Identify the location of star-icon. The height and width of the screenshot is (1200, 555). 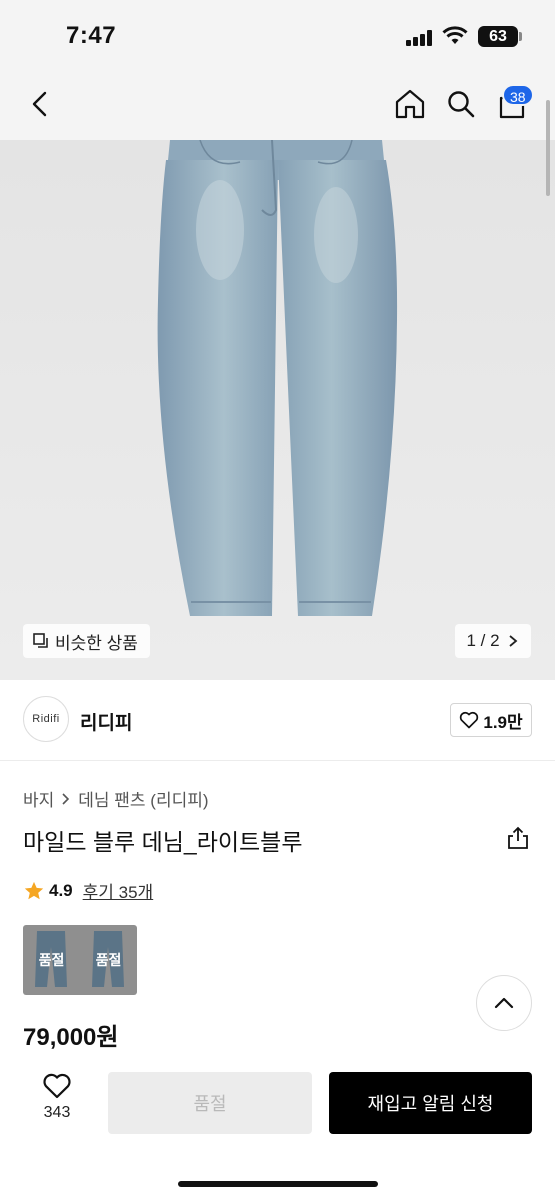
(34, 890).